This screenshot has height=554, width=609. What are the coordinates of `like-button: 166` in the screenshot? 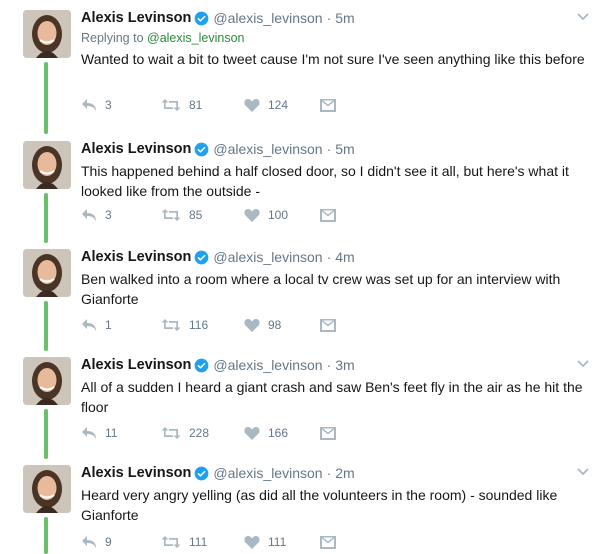 It's located at (282, 433).